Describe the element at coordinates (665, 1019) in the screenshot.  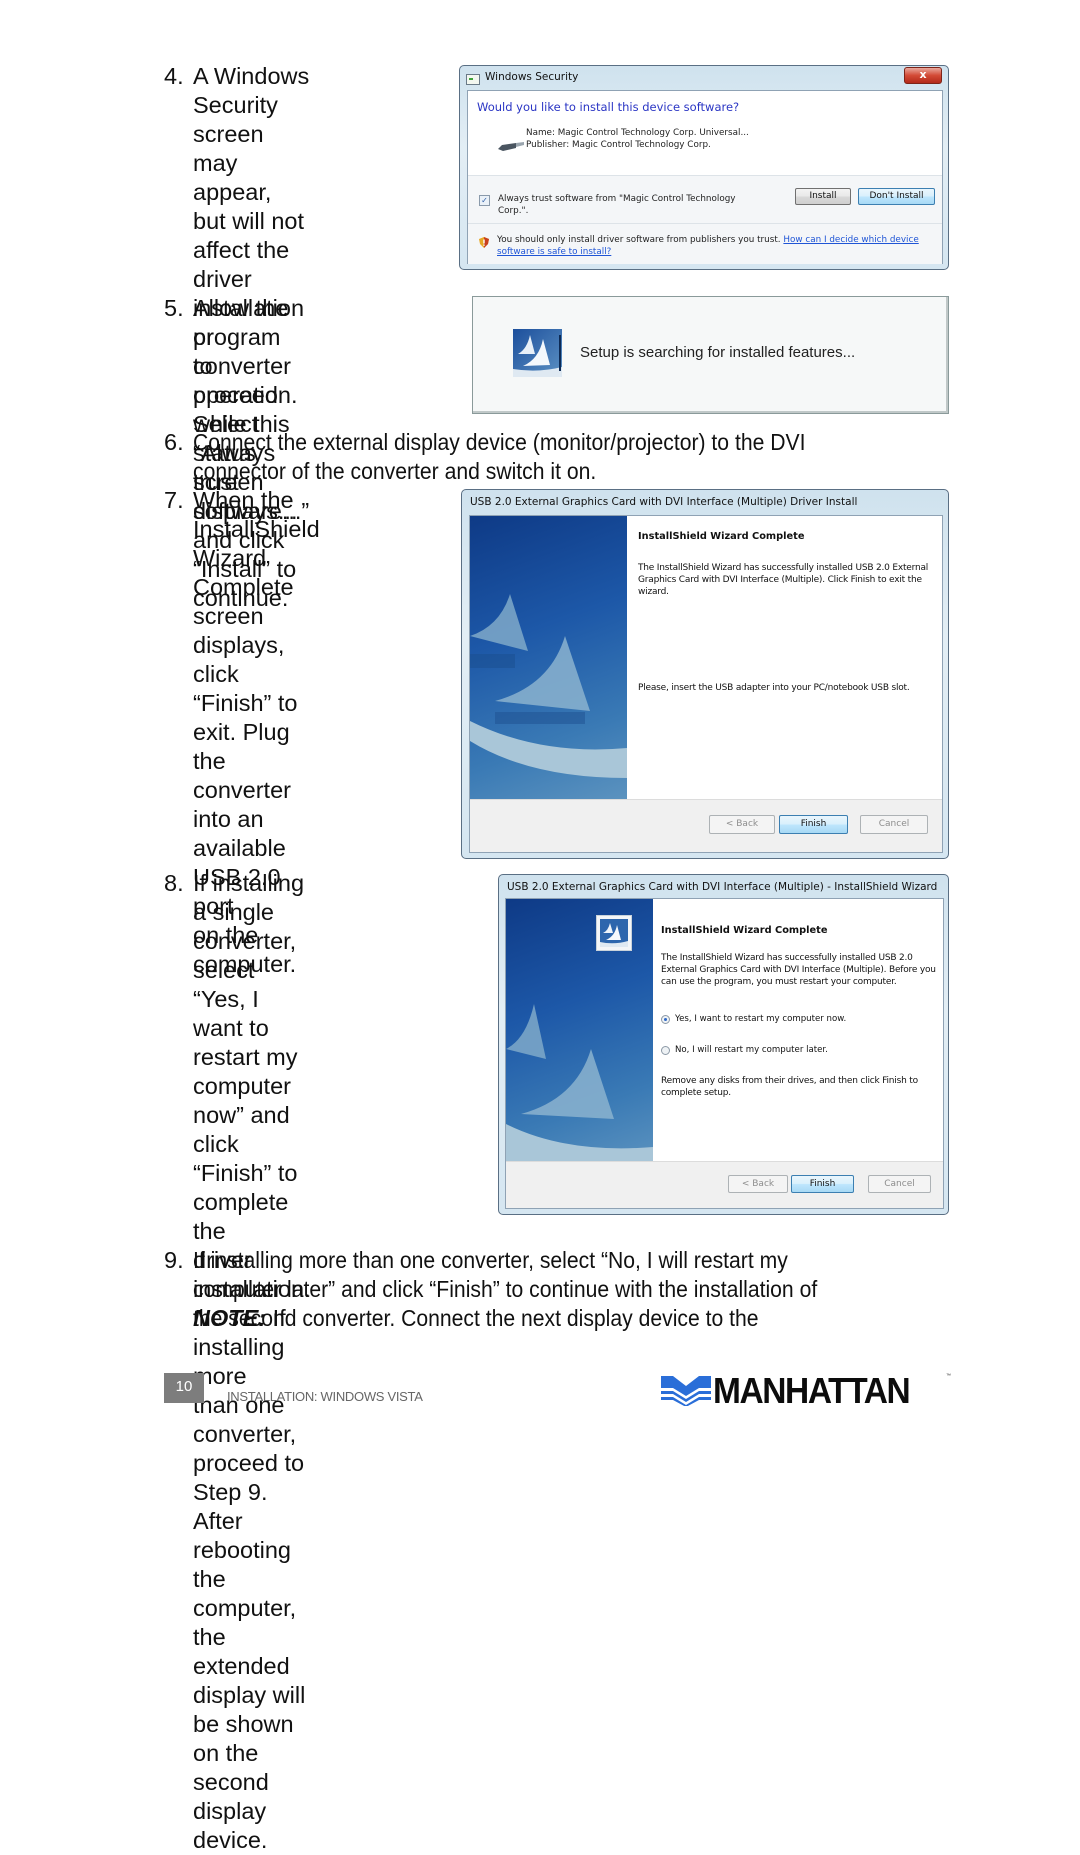
I see `radio-restart-now` at that location.